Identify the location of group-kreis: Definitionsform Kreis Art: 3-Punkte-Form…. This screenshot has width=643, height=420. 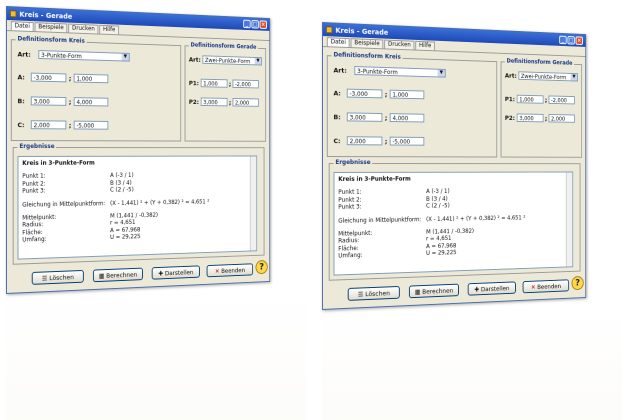
(412, 104).